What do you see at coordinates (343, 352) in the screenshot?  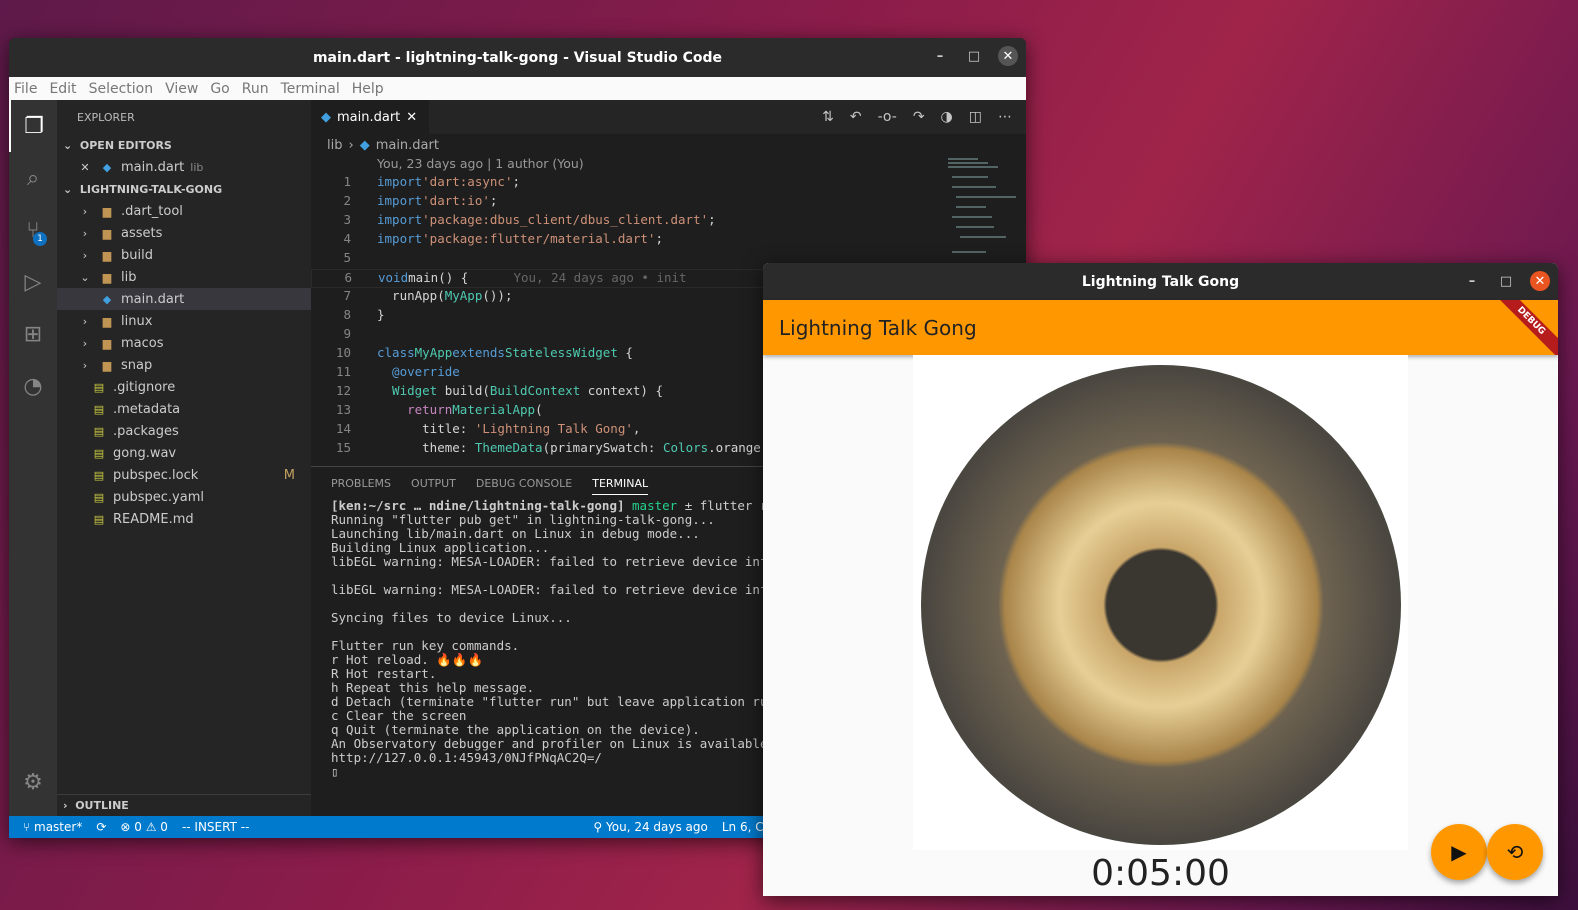 I see `line-number: 10` at bounding box center [343, 352].